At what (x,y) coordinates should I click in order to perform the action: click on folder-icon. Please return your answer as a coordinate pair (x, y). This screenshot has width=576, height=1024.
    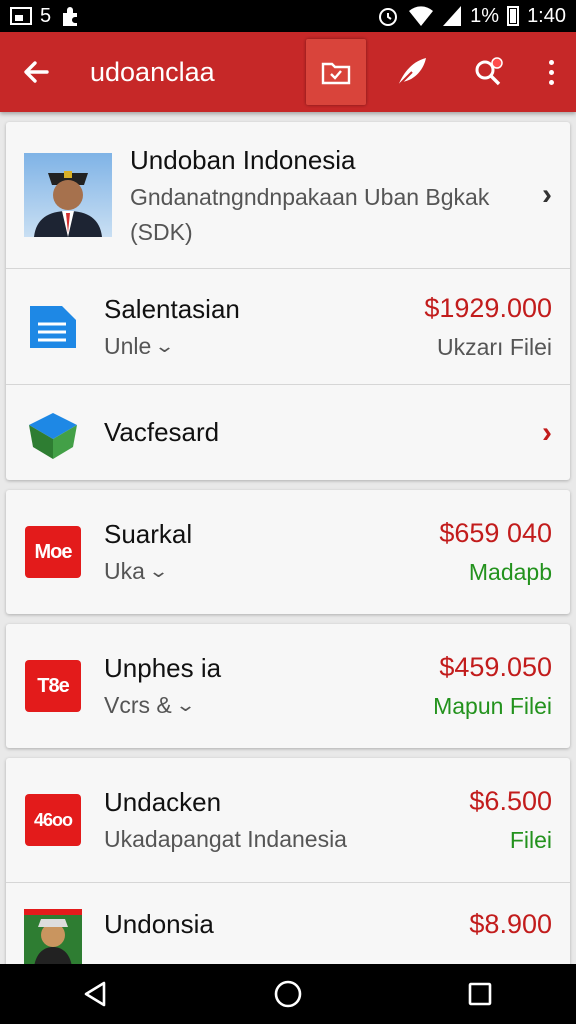
    Looking at the image, I should click on (336, 73).